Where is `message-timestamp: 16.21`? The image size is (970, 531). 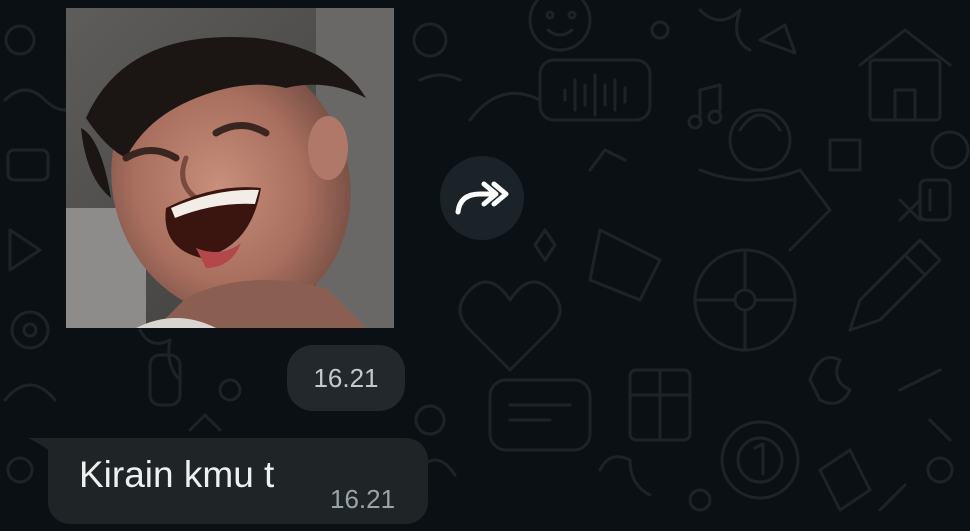 message-timestamp: 16.21 is located at coordinates (363, 499).